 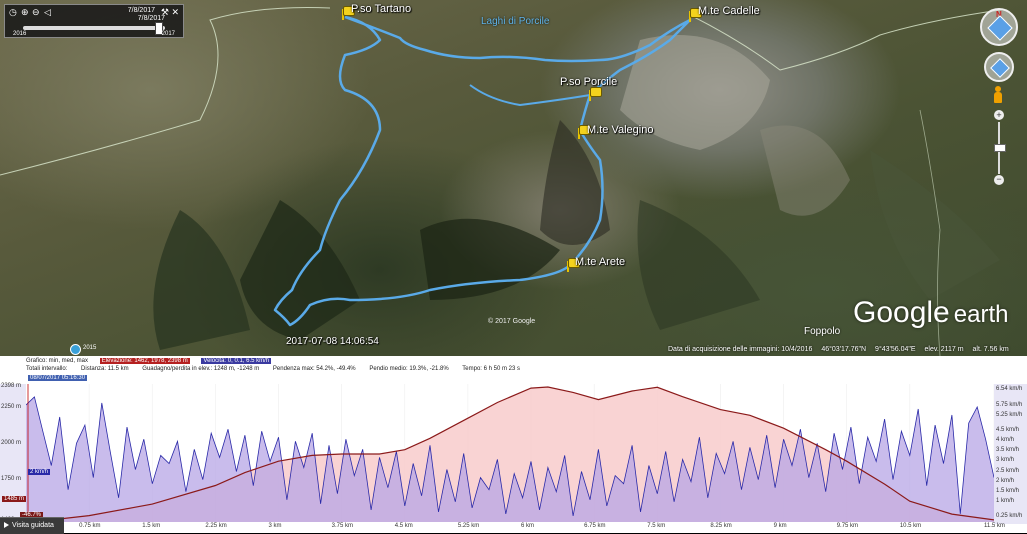 What do you see at coordinates (588, 82) in the screenshot?
I see `placemark-label-porcile: P.so Porcile` at bounding box center [588, 82].